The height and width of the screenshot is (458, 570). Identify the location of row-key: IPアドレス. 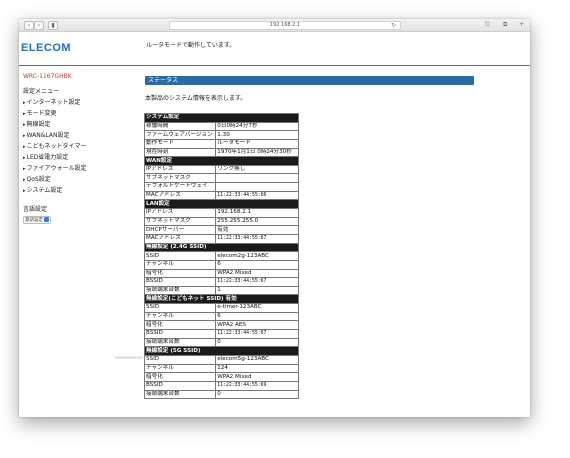
(180, 169).